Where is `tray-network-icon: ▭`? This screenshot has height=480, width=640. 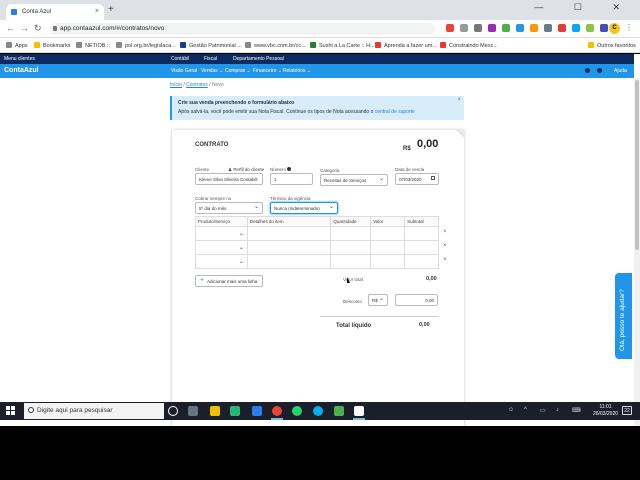 tray-network-icon: ▭ is located at coordinates (543, 410).